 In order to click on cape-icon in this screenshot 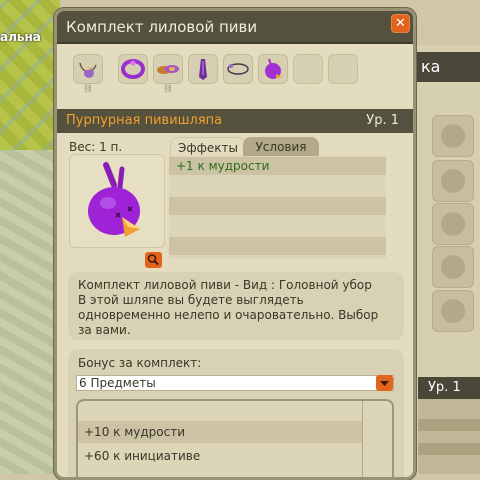, I will do `click(203, 69)`.